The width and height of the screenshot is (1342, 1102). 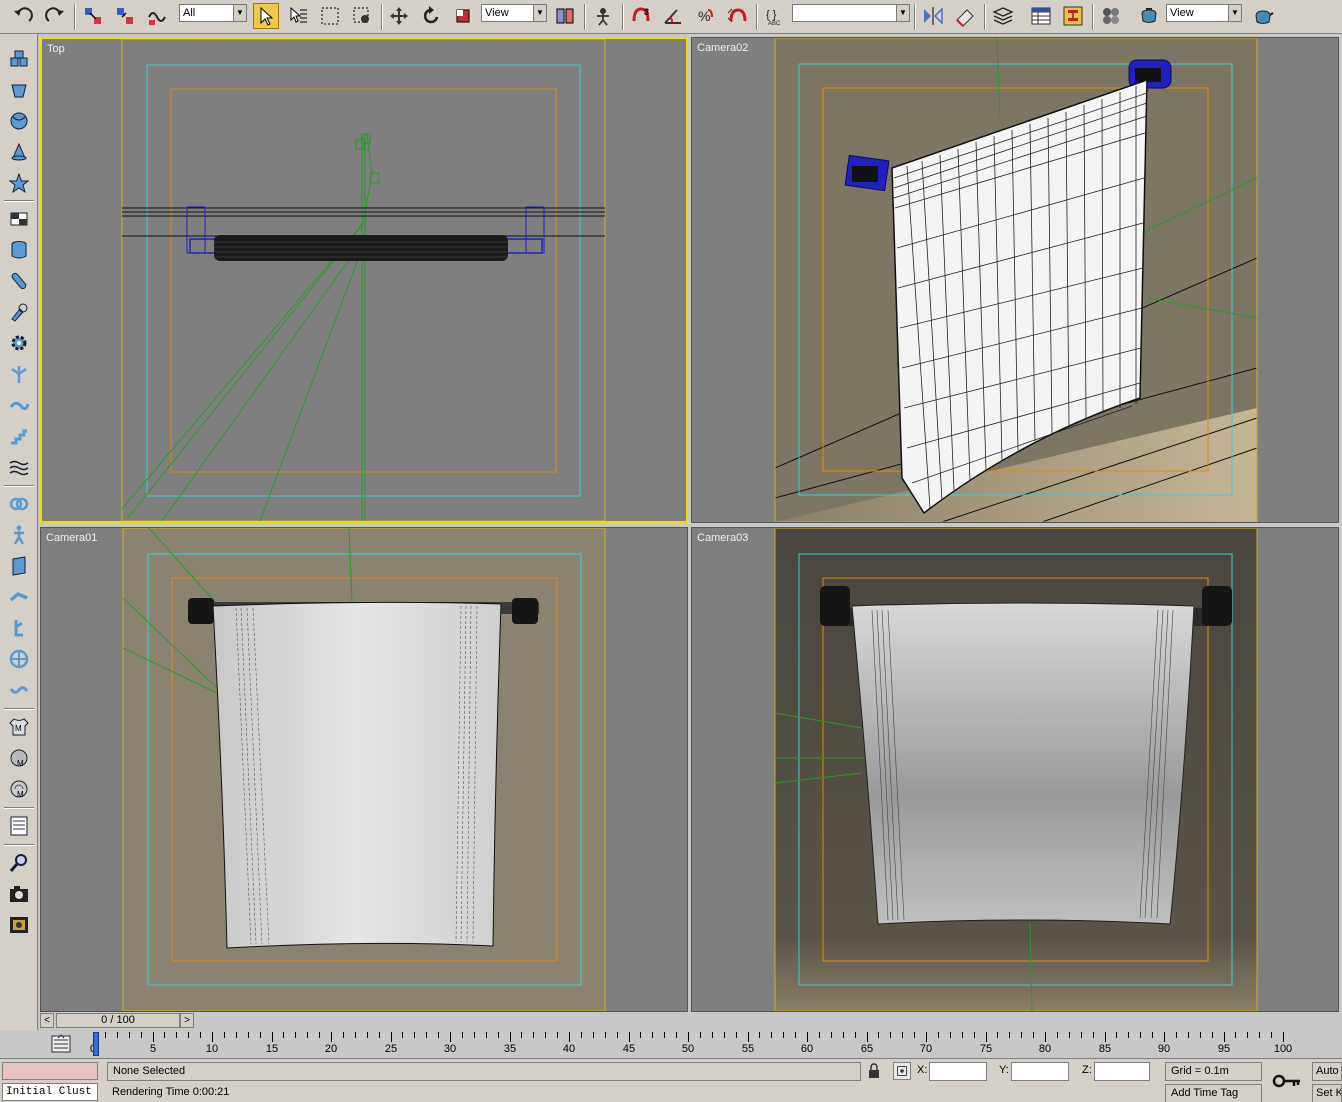 I want to click on add-time-tag-button: Add Time Tag, so click(x=1213, y=1093).